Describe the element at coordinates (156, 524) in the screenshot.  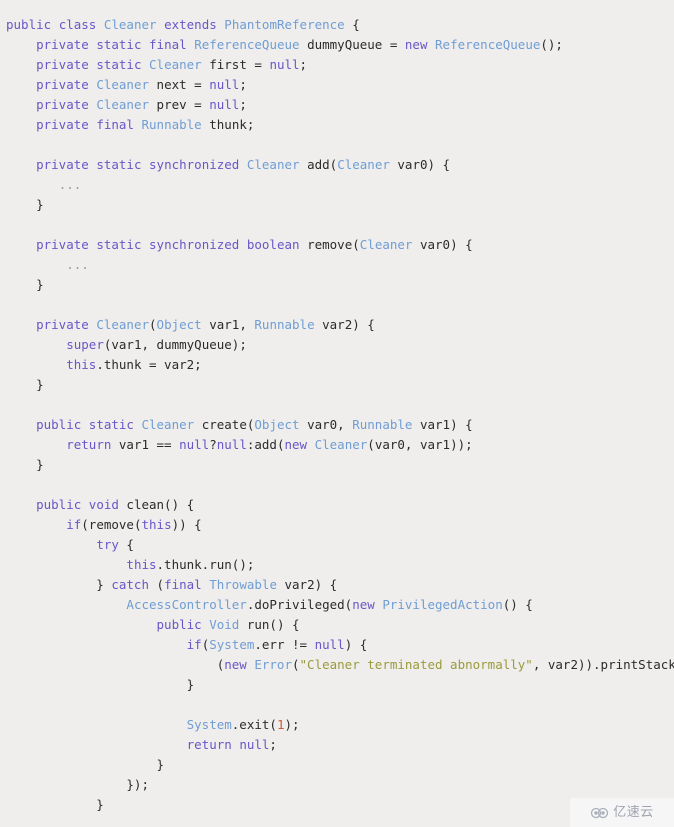
I see `code-token: this` at that location.